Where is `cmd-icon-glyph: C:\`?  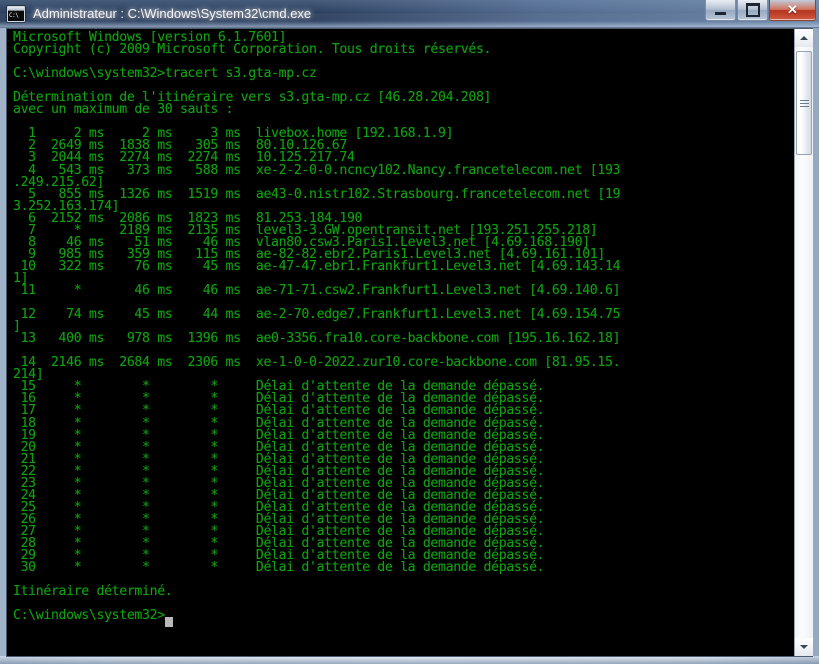 cmd-icon-glyph: C:\ is located at coordinates (14, 15).